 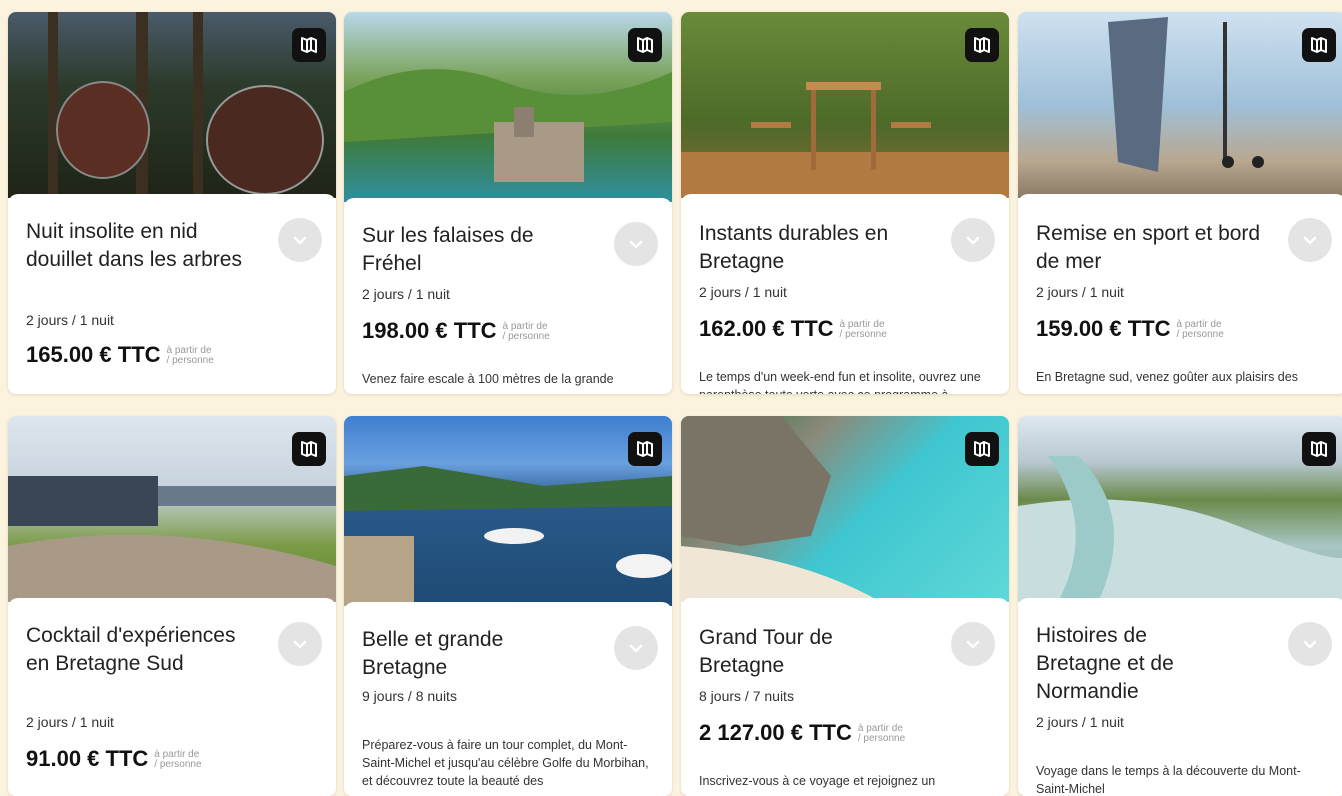 What do you see at coordinates (794, 247) in the screenshot?
I see `tour-title: Instants durables en Bretagne` at bounding box center [794, 247].